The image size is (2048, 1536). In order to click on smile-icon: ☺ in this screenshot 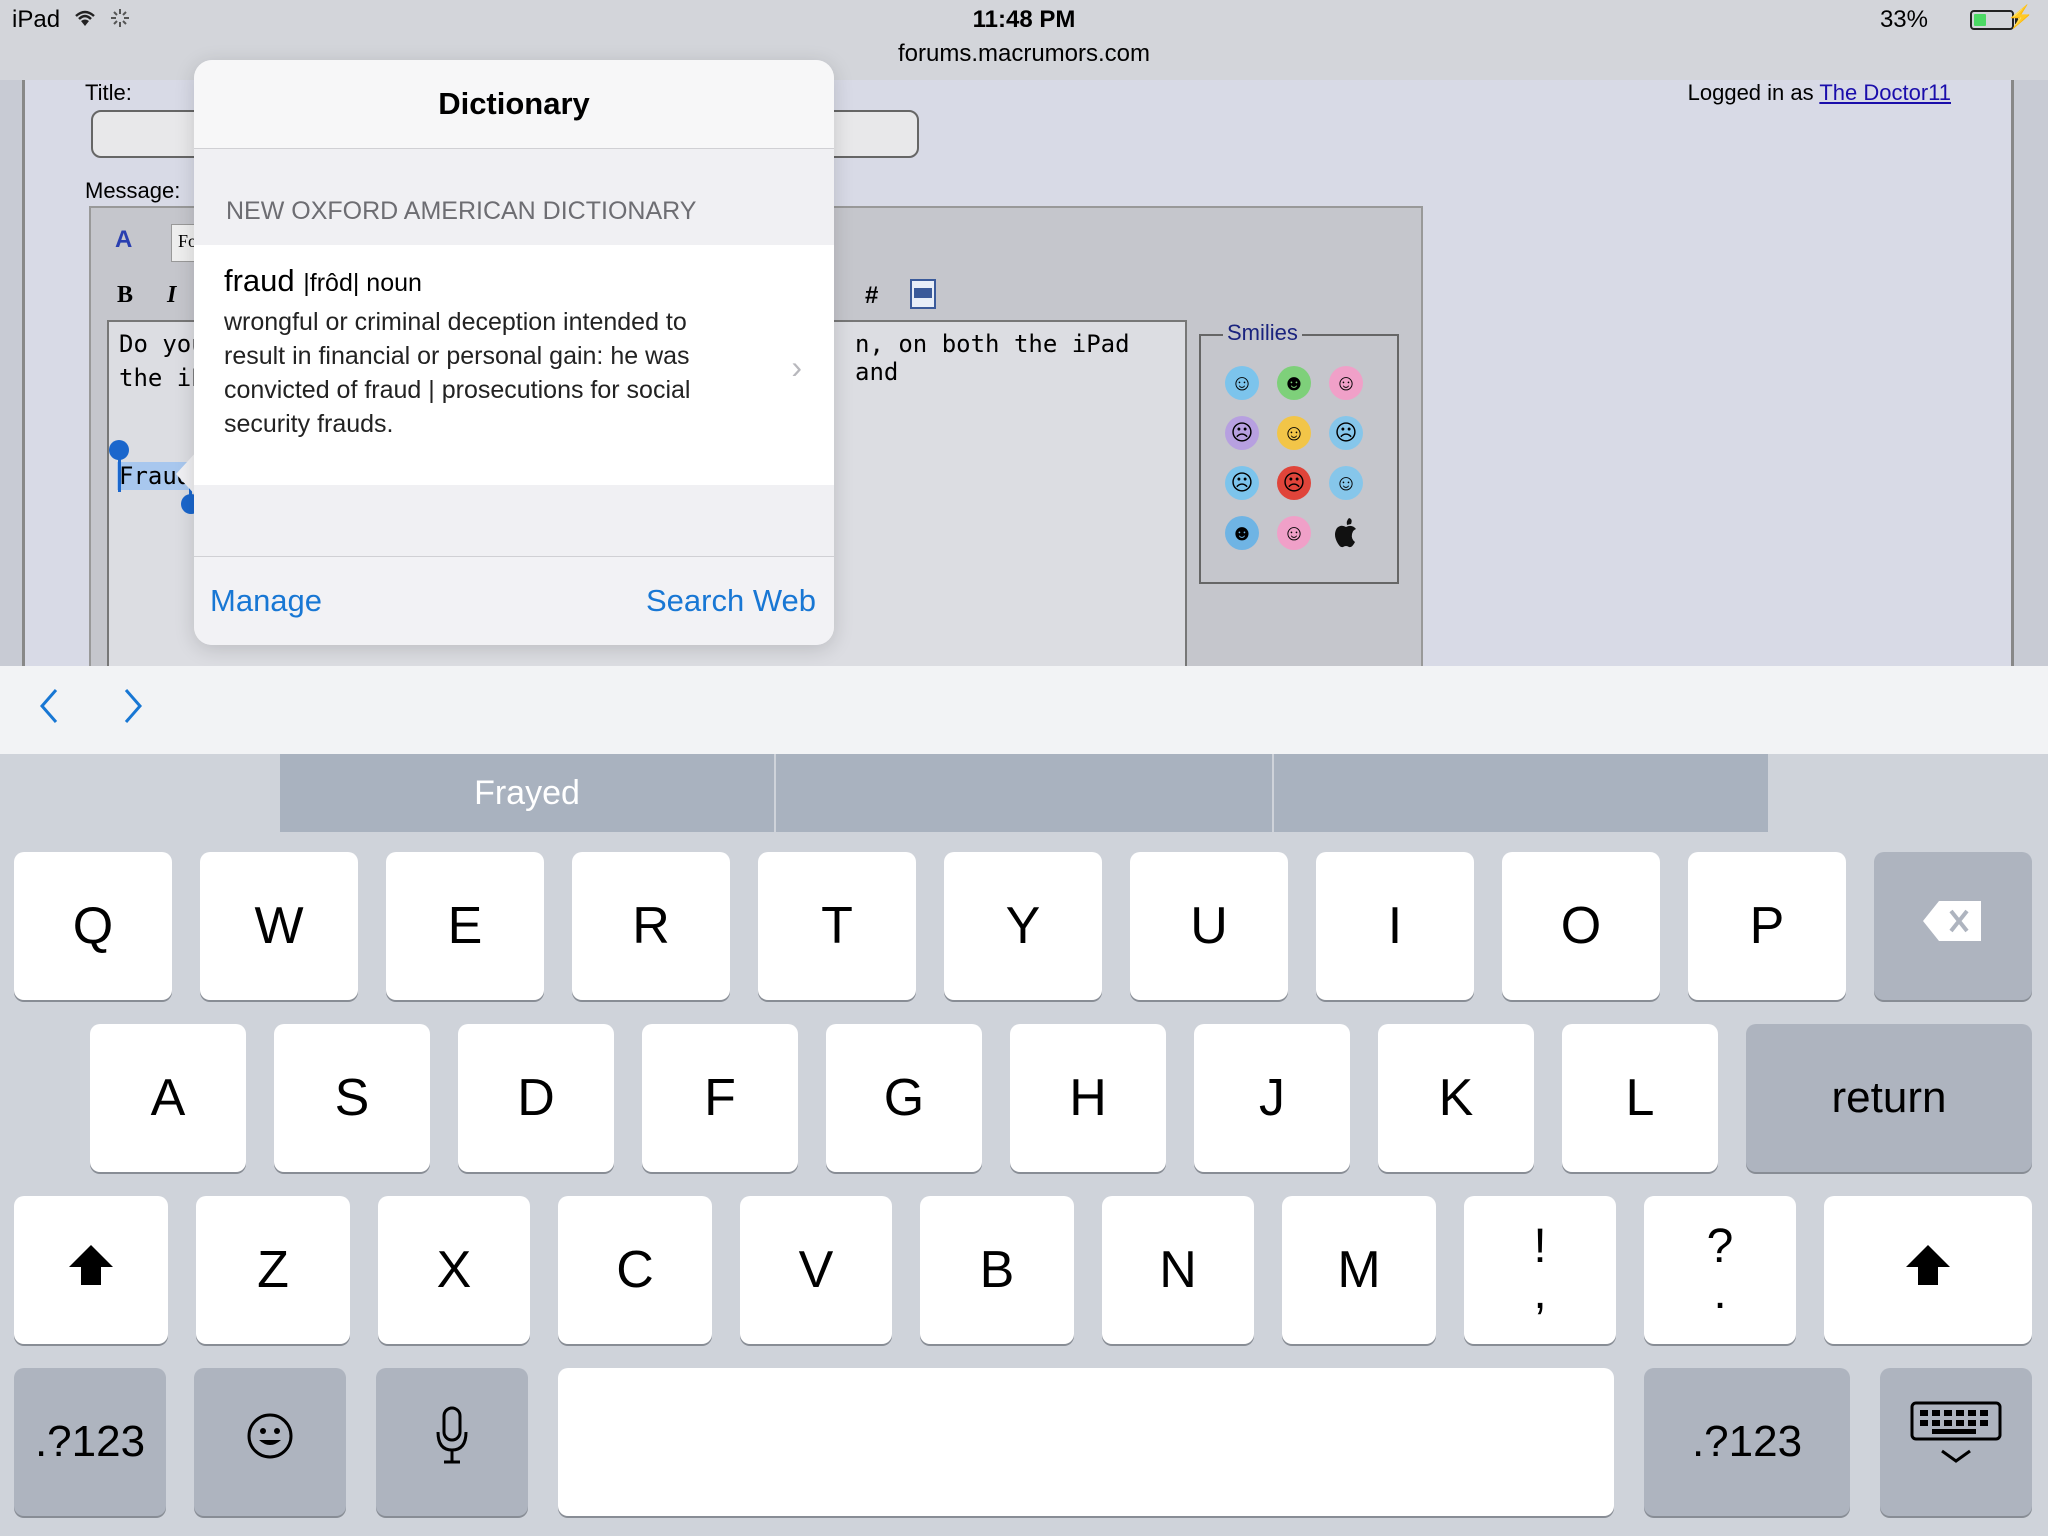, I will do `click(1242, 383)`.